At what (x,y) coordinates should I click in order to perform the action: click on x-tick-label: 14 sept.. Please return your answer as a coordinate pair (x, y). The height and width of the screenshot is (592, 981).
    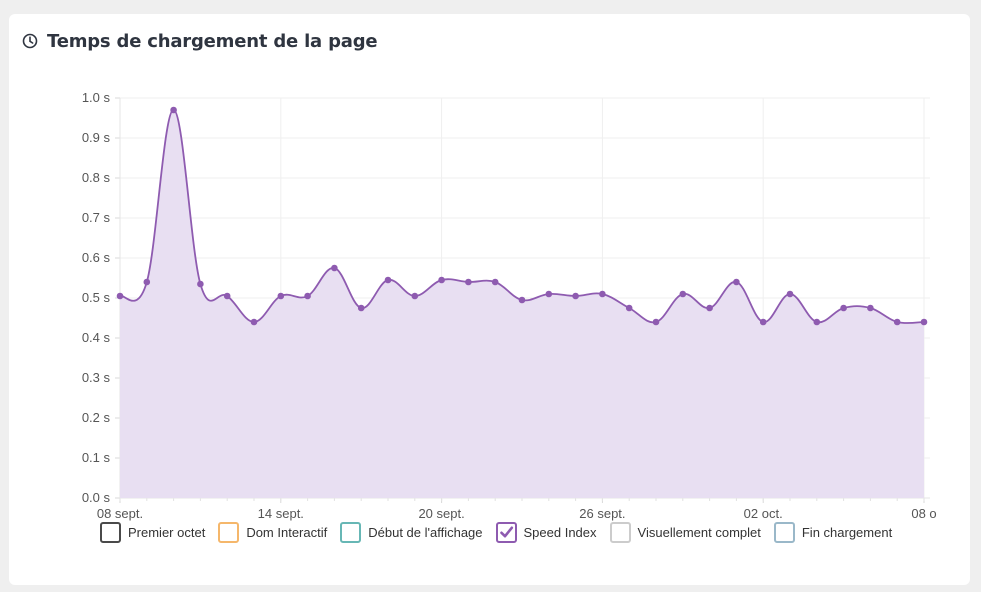
    Looking at the image, I should click on (281, 513).